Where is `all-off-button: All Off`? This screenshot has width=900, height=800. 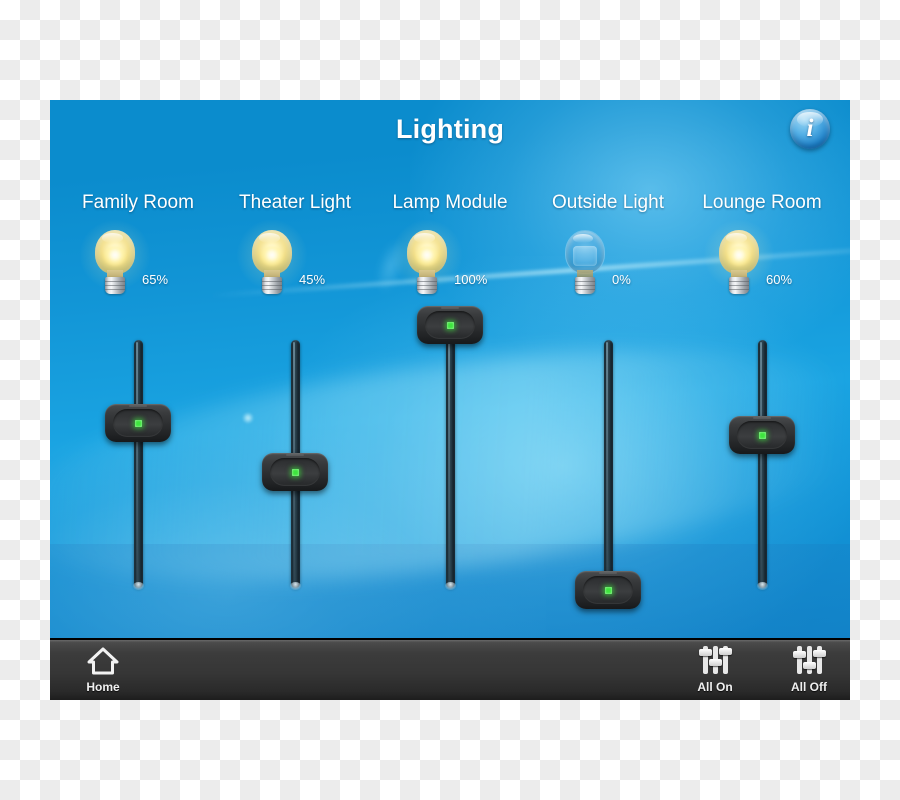
all-off-button: All Off is located at coordinates (808, 670).